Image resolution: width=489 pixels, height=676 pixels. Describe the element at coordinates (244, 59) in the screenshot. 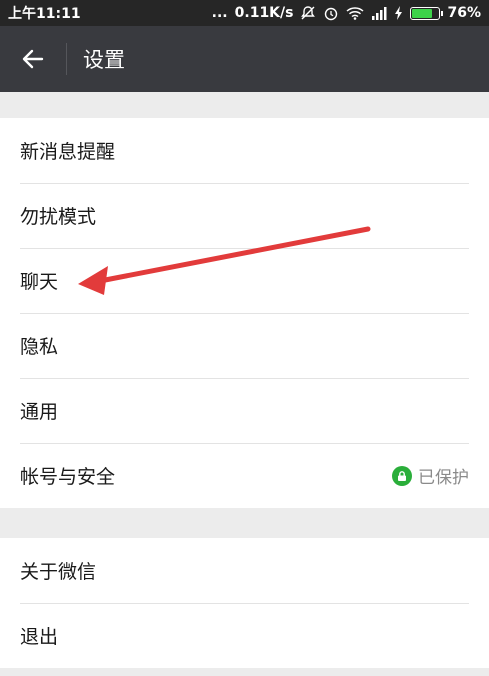

I see `title-bar: 设置` at that location.